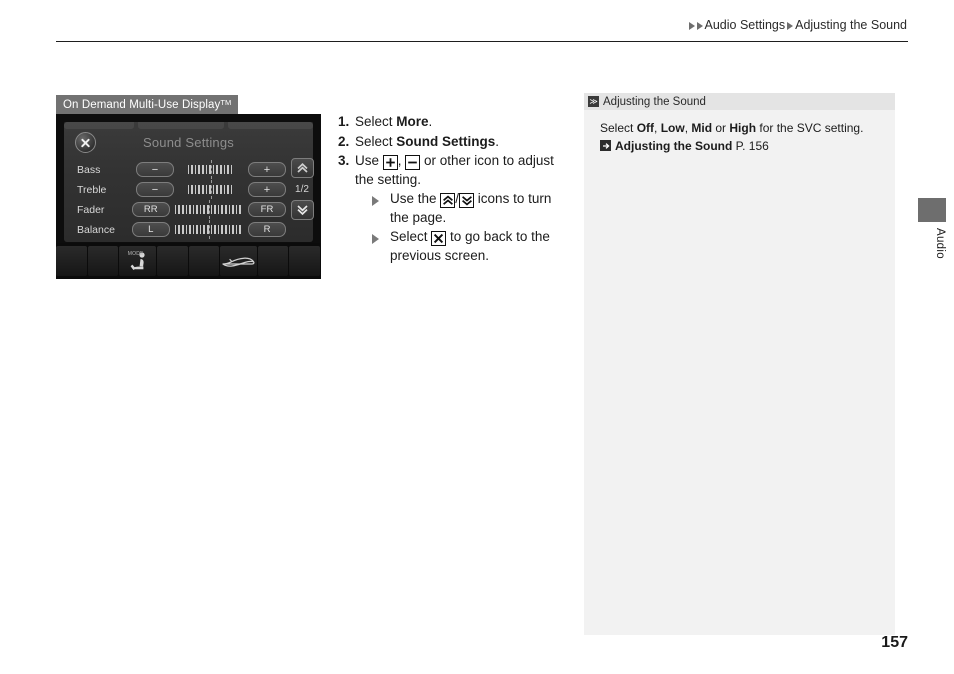 This screenshot has width=954, height=674. I want to click on bass-scale, so click(211, 169).